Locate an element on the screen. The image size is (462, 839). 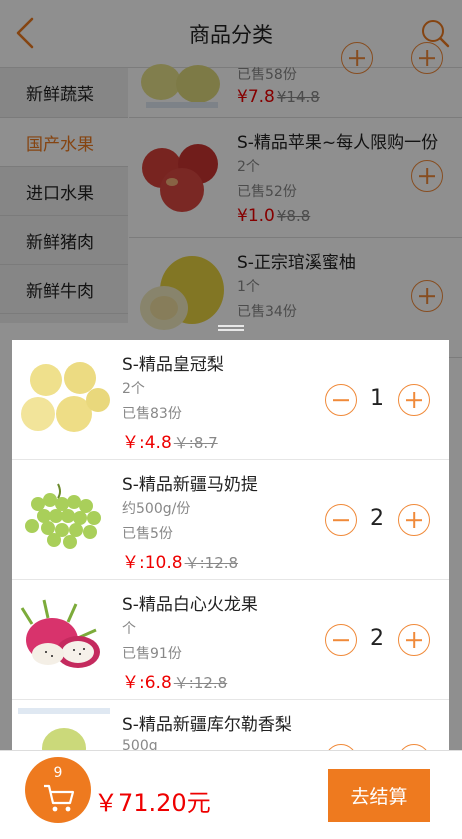
sidebar-item-label: 新鲜牛肉 is located at coordinates (60, 291).